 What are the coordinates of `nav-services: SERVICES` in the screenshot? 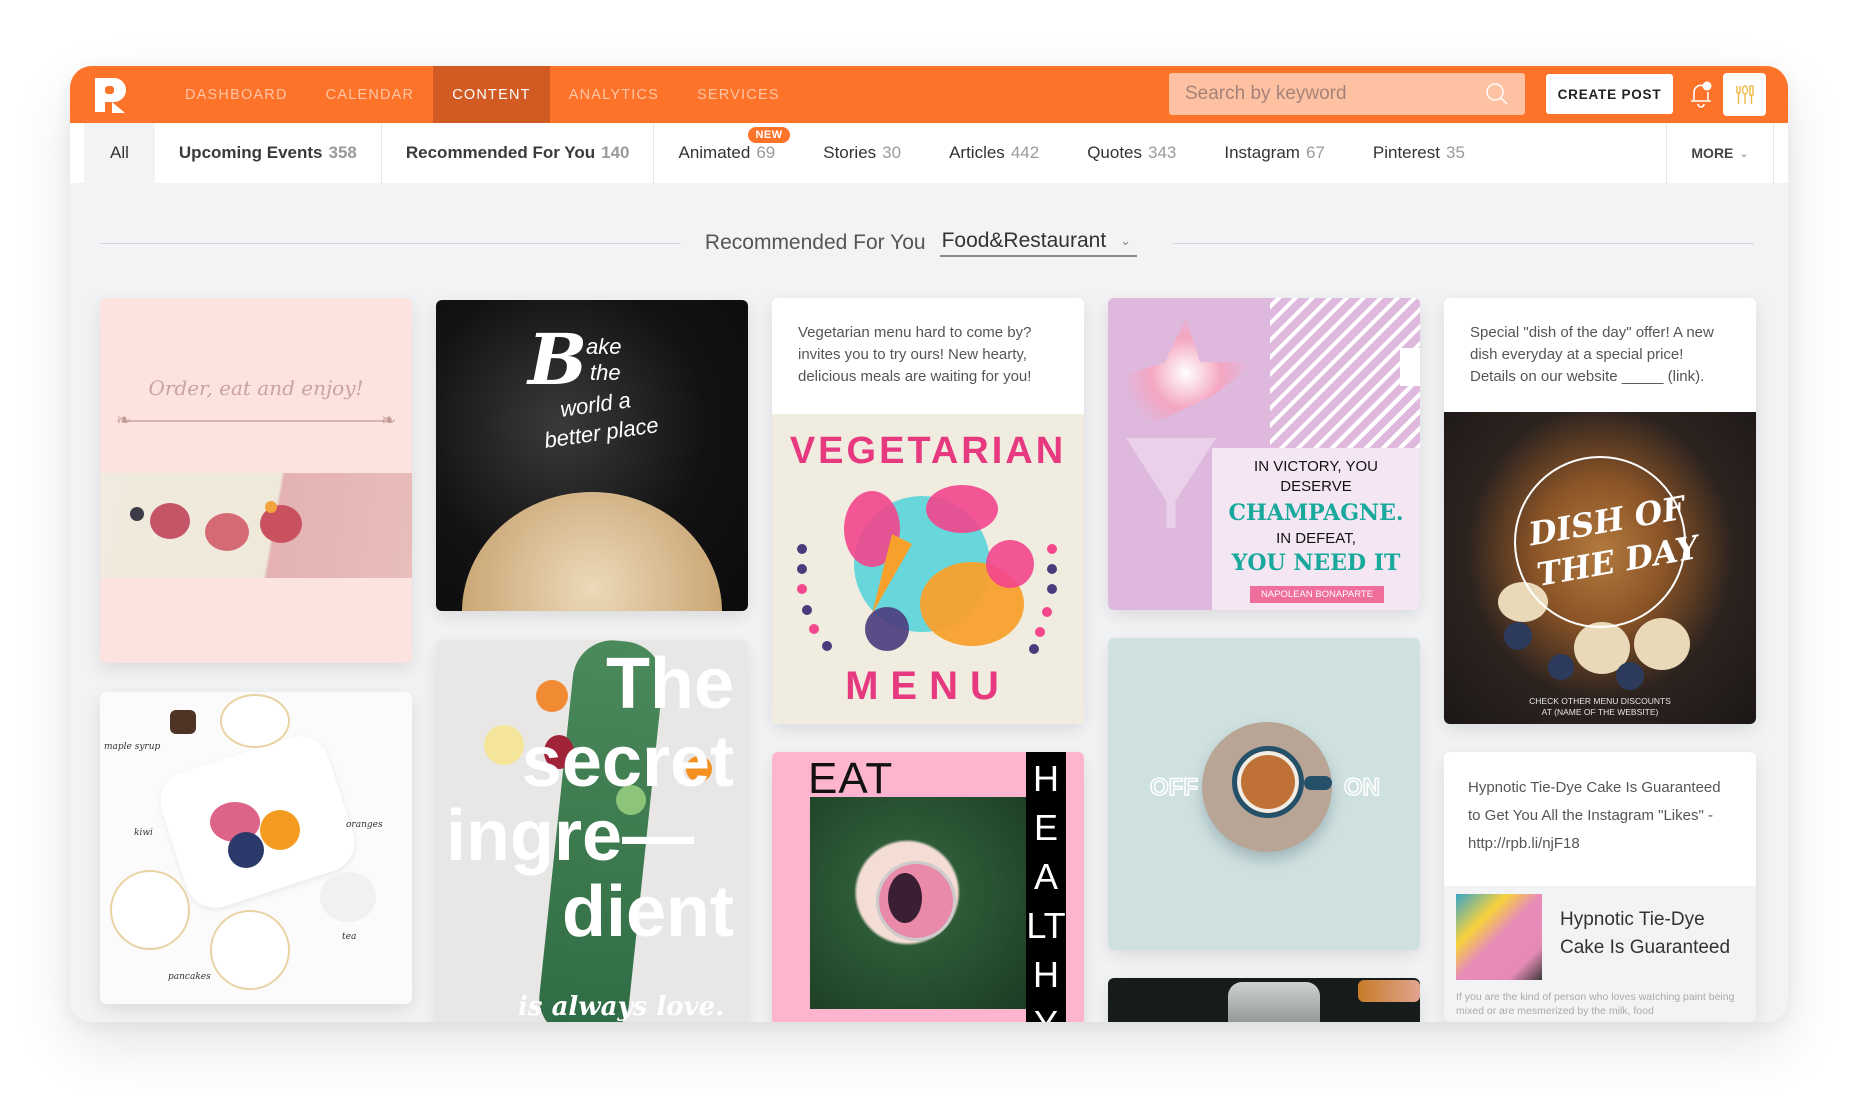 It's located at (738, 94).